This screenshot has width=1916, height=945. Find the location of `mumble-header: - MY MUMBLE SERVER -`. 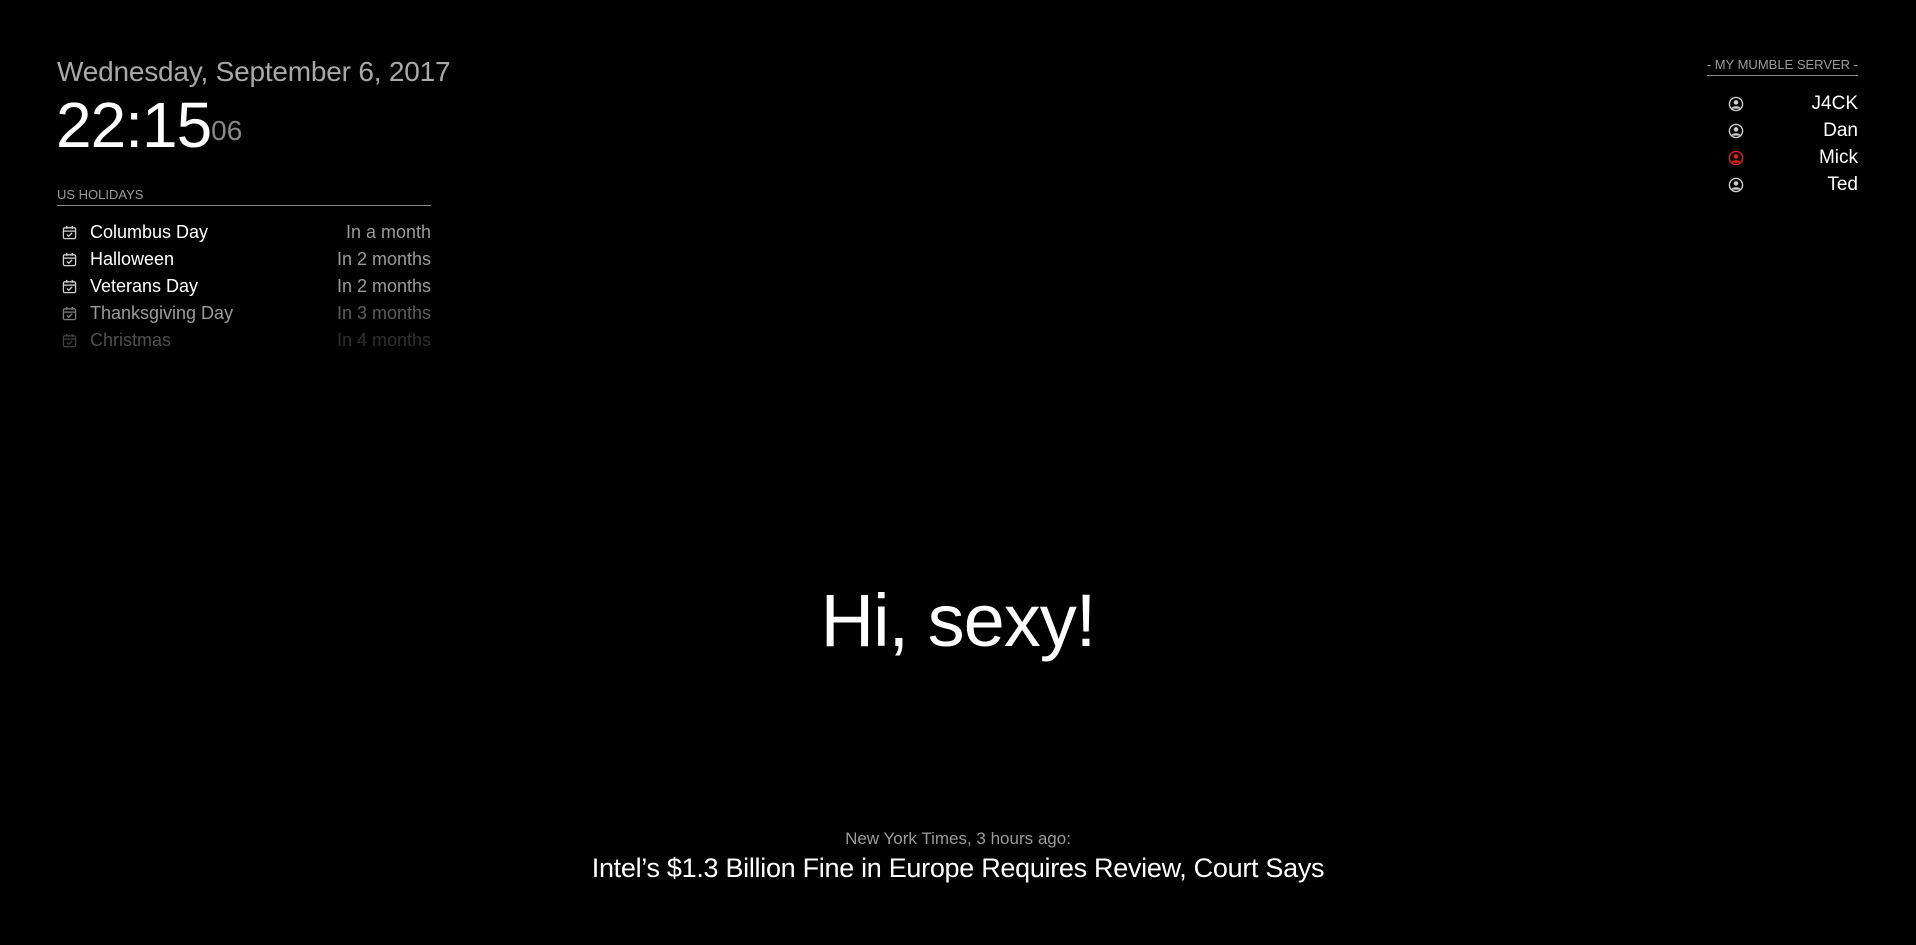

mumble-header: - MY MUMBLE SERVER - is located at coordinates (1782, 66).